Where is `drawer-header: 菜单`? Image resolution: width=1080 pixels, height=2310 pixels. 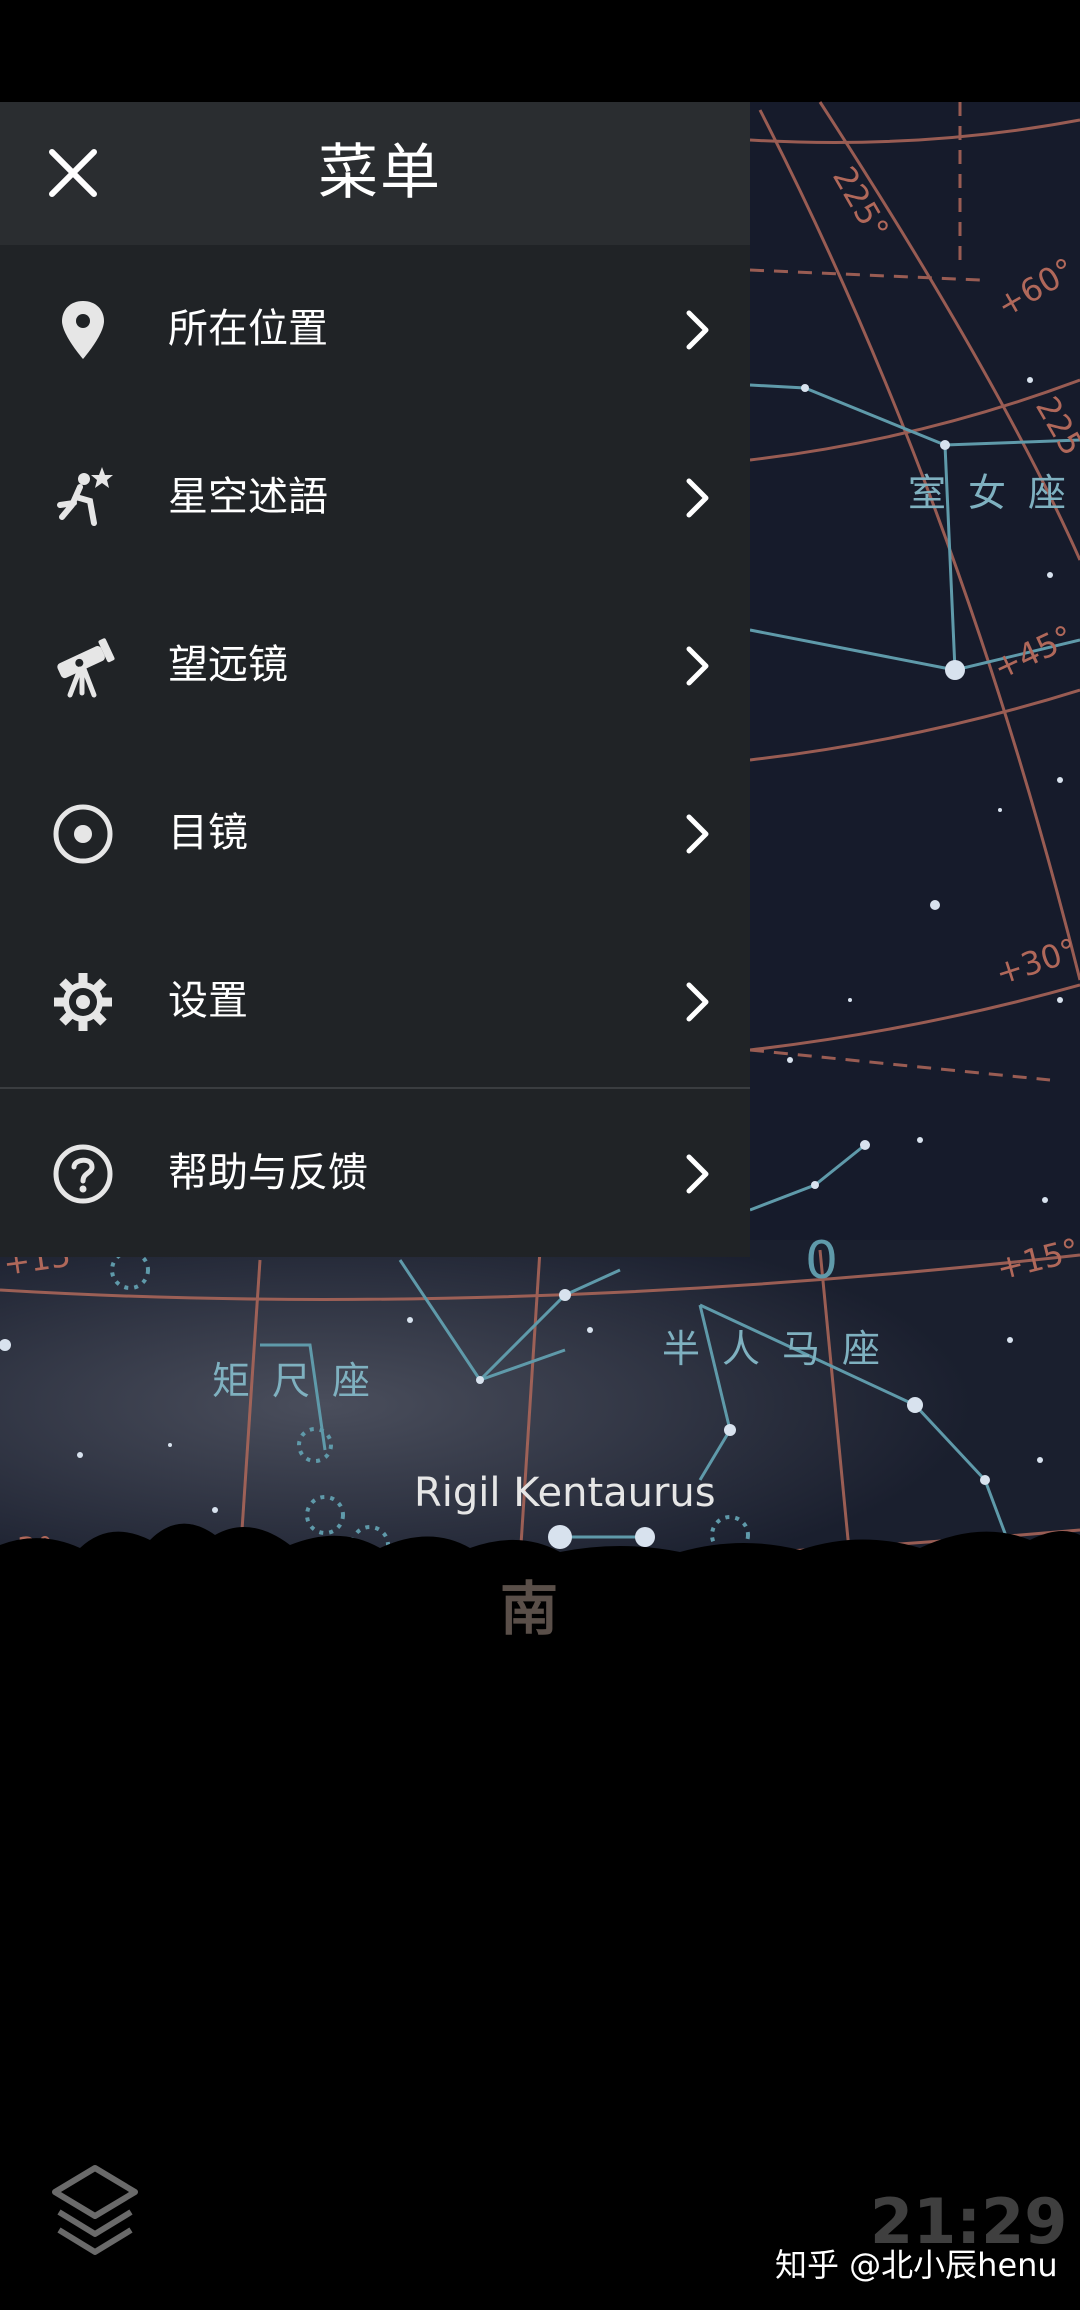 drawer-header: 菜单 is located at coordinates (375, 173).